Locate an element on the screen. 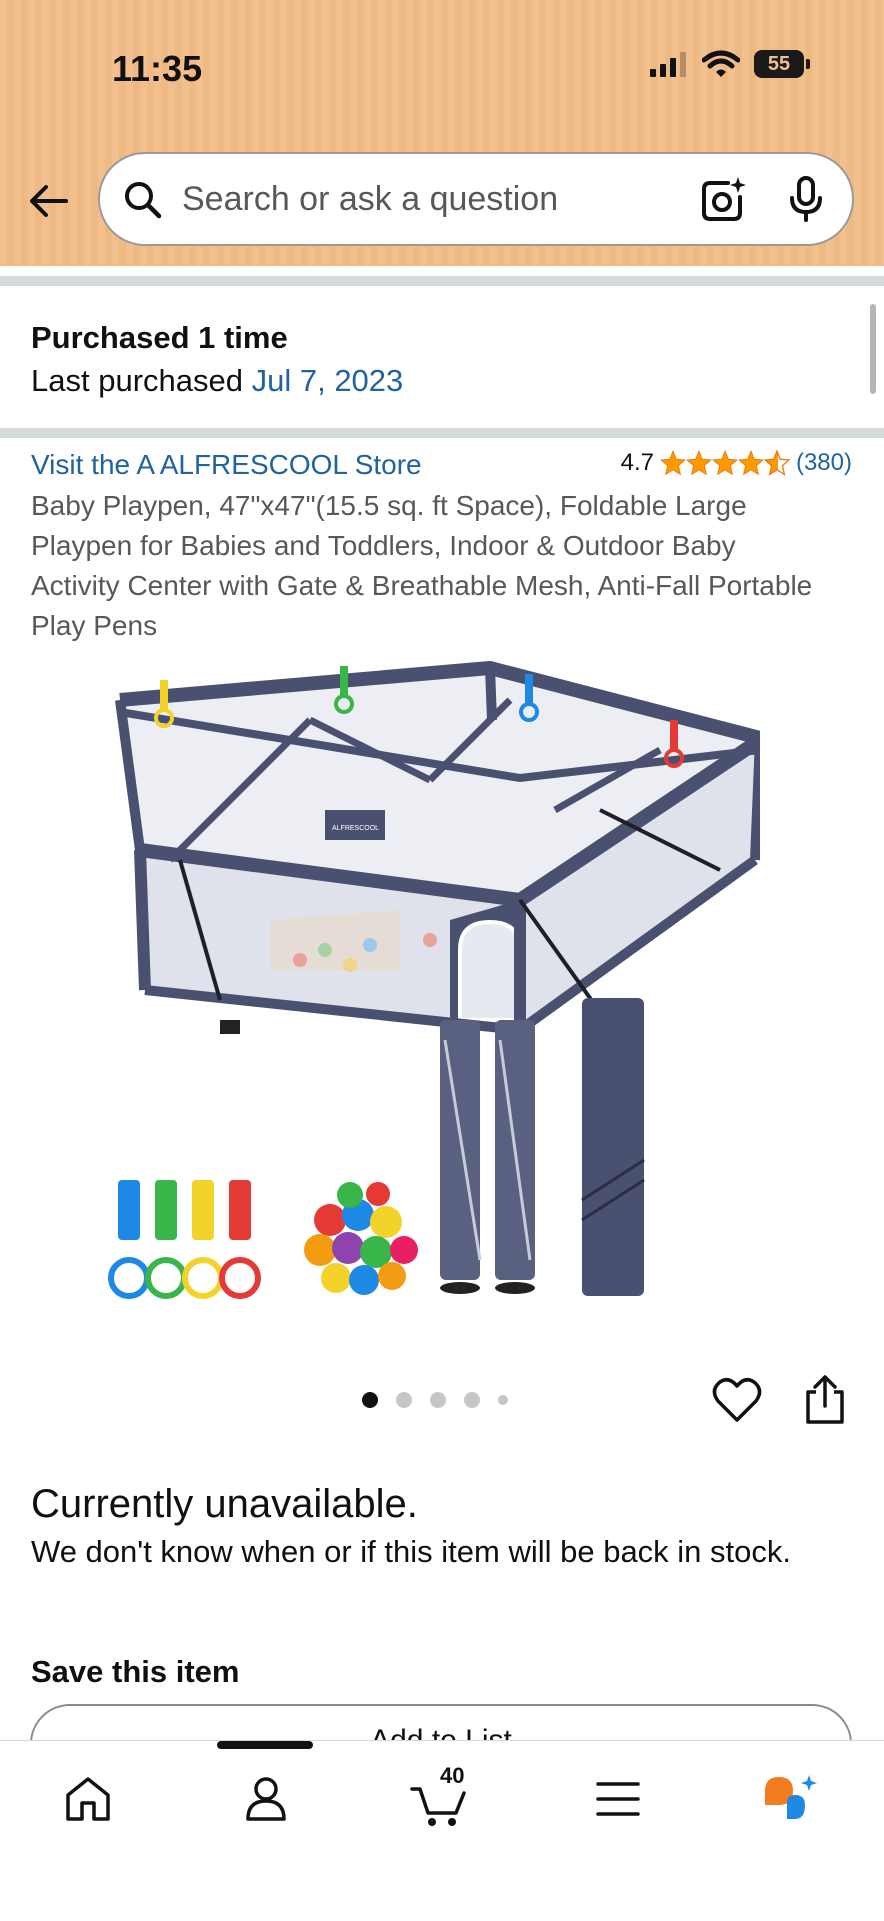 The width and height of the screenshot is (884, 1921). last-purchased: Last purchased Jul 7, 2023 is located at coordinates (217, 381).